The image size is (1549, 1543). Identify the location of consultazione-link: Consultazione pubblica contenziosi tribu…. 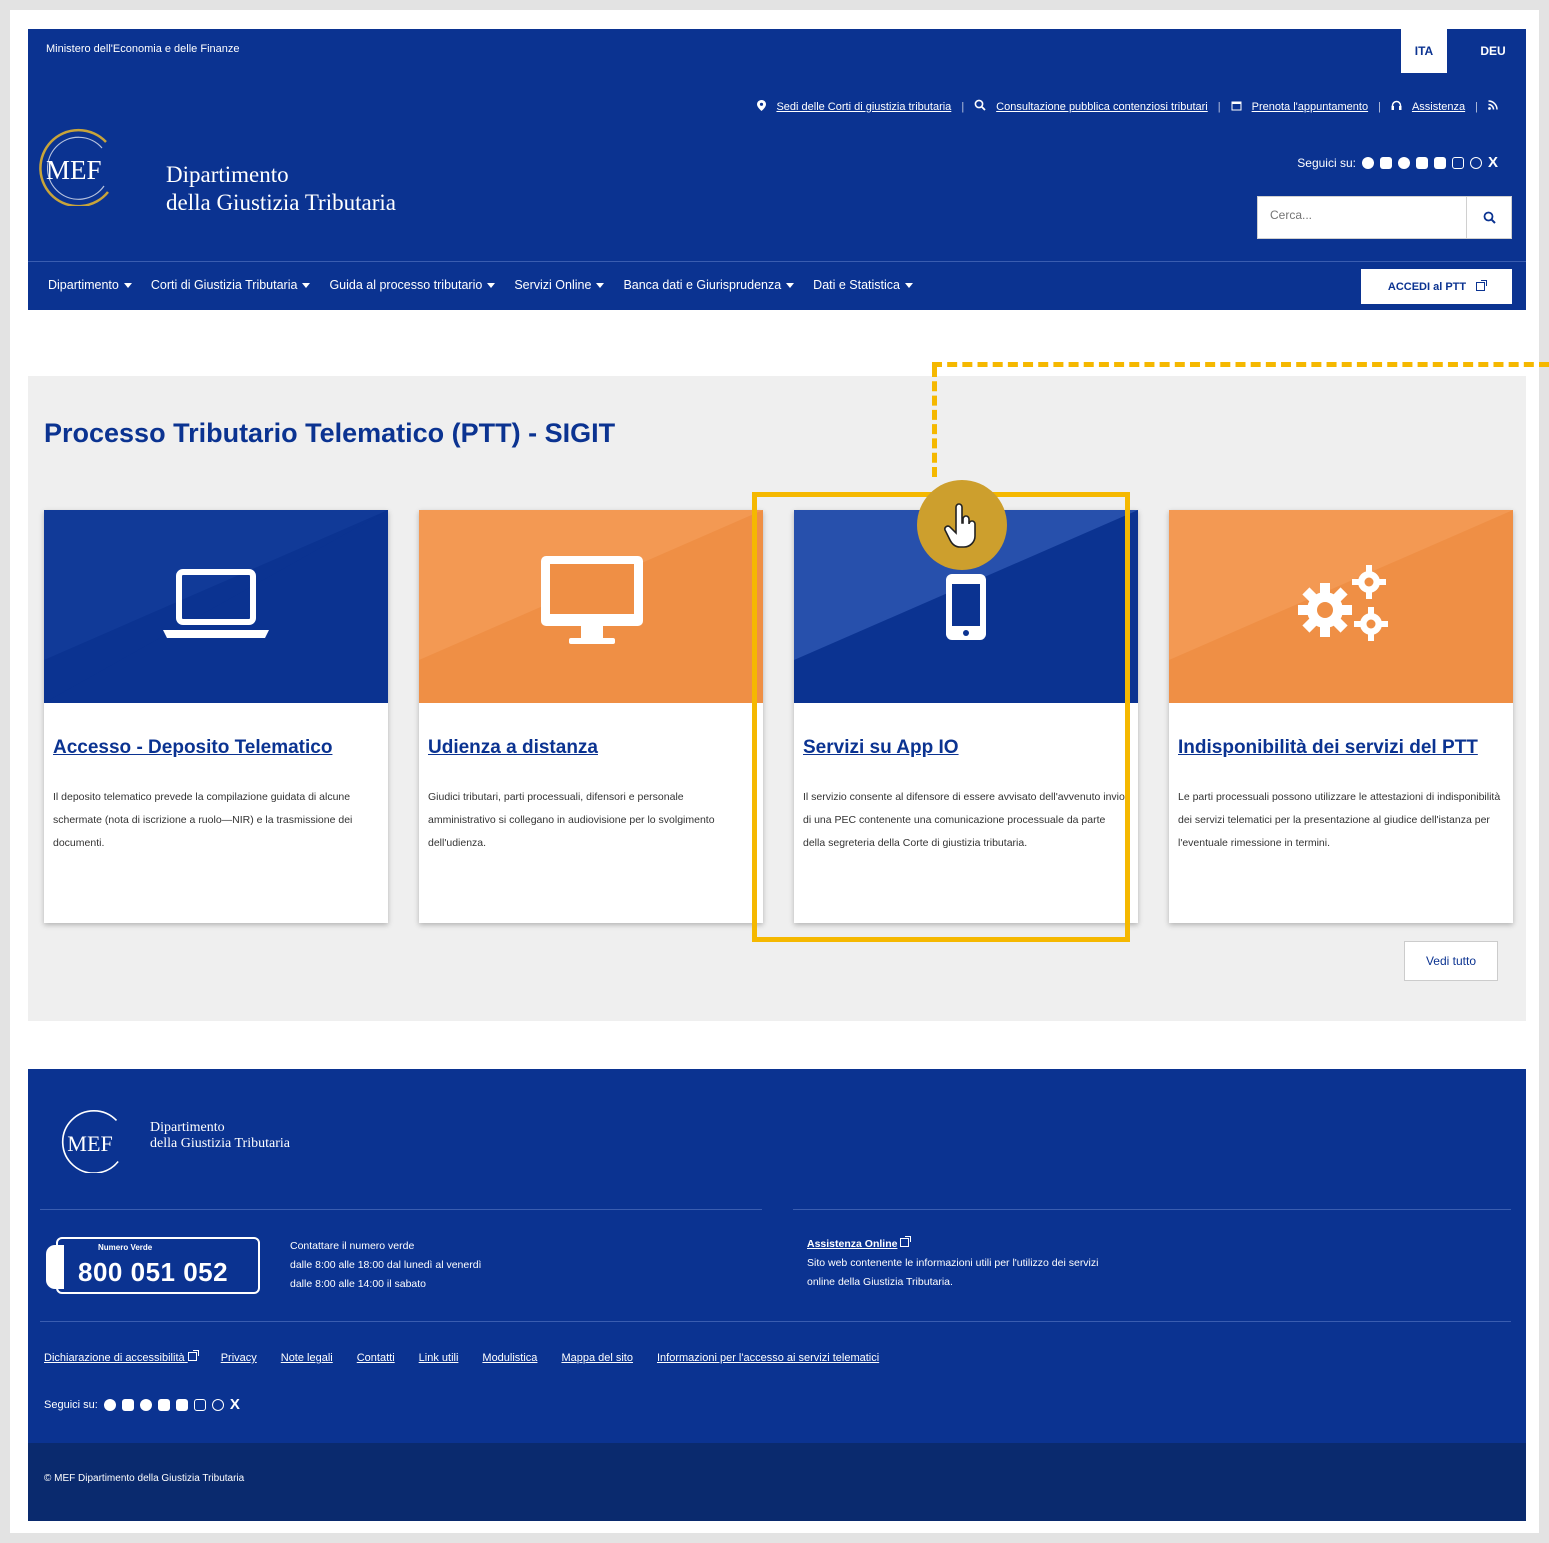
(1102, 107).